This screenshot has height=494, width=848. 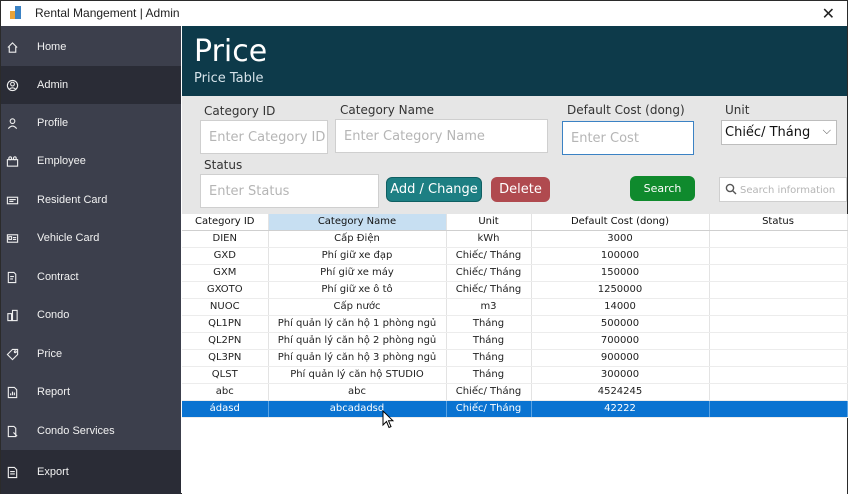 I want to click on sidebar-item-label: Condo, so click(x=53, y=315).